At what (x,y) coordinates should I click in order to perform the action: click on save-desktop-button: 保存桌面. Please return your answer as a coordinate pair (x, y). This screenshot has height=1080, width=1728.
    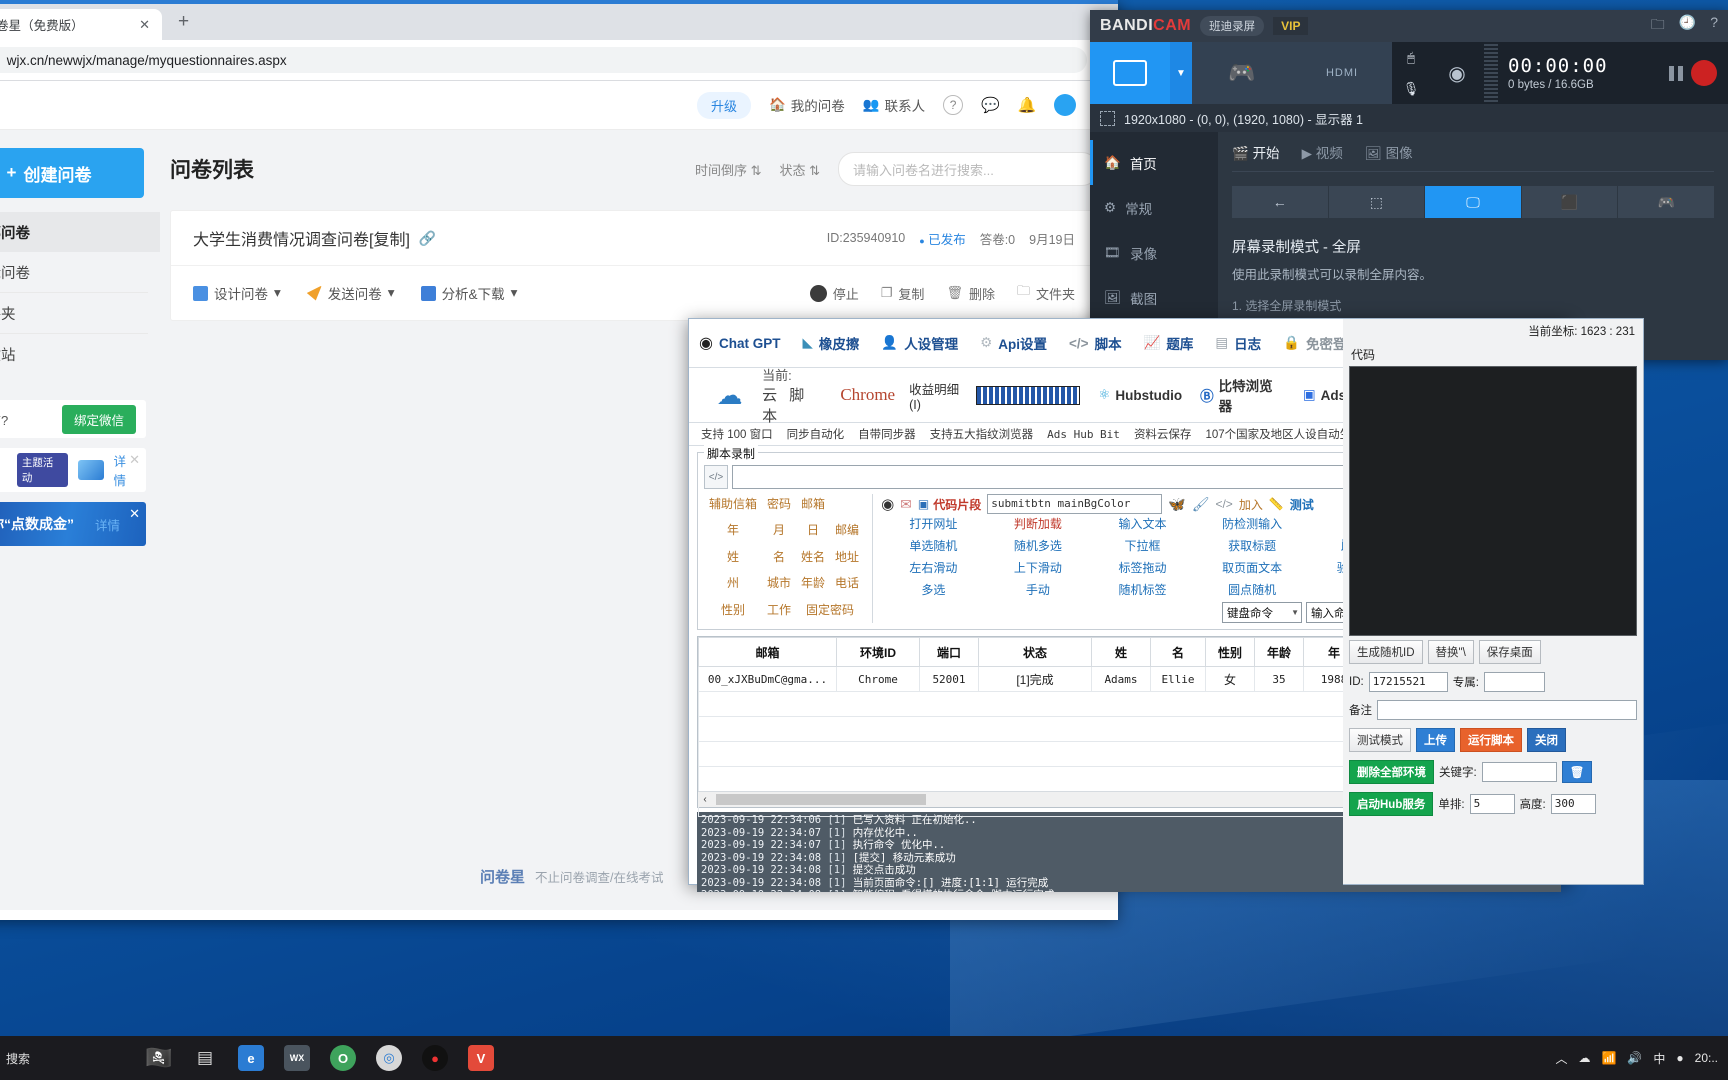
    Looking at the image, I should click on (1509, 652).